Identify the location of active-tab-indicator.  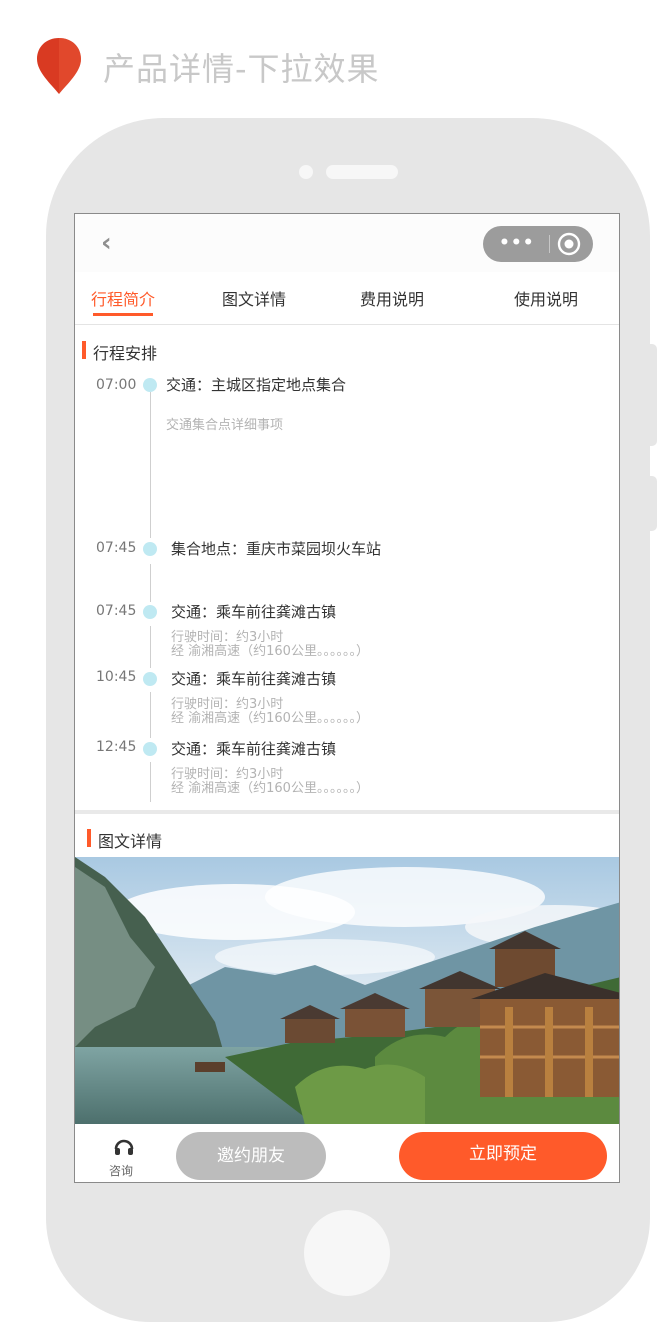
(123, 314).